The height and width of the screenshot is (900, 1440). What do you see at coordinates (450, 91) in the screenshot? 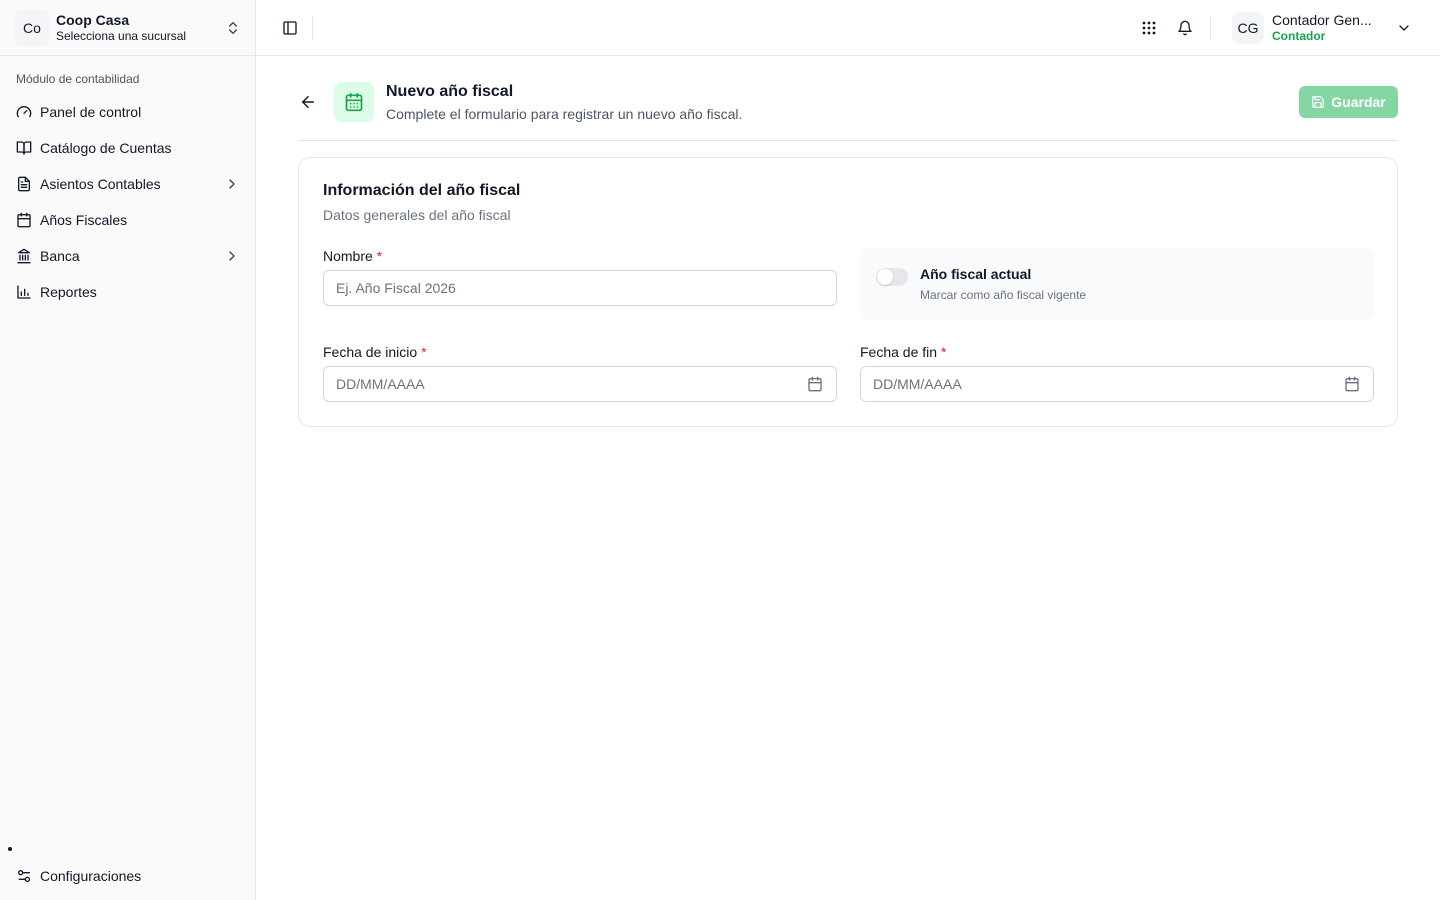
I see `page-title: Nuevo año fiscal` at bounding box center [450, 91].